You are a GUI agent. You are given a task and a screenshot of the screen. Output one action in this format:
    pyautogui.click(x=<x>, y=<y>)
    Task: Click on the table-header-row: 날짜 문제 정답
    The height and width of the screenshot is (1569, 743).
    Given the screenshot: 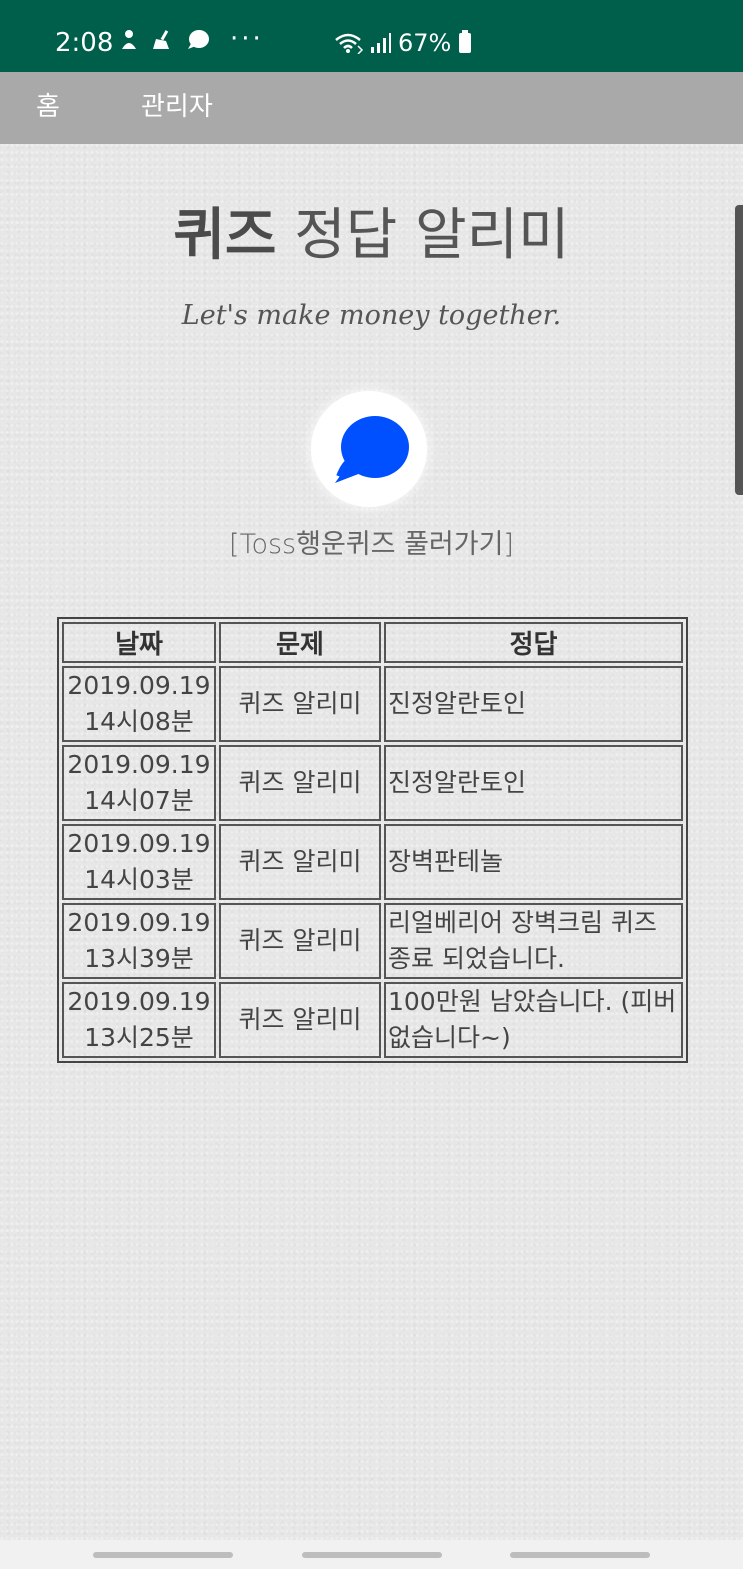 What is the action you would take?
    pyautogui.click(x=372, y=642)
    